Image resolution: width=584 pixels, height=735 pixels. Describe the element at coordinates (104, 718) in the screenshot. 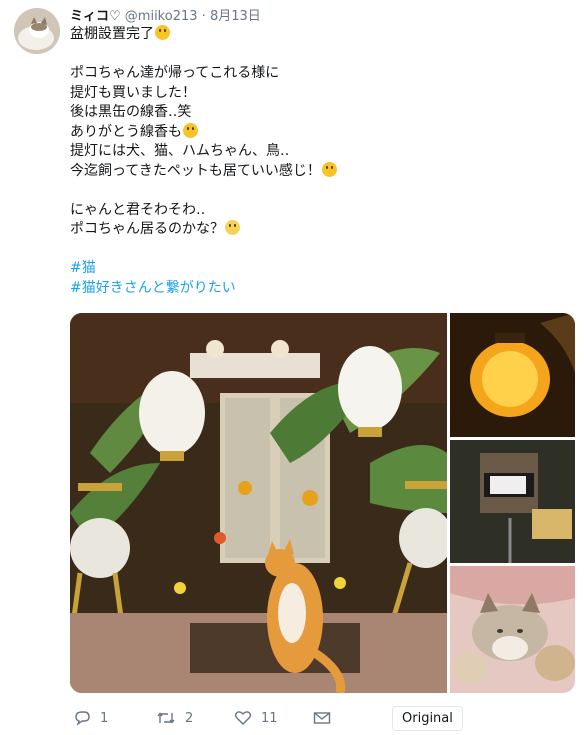

I see `reply-count: 1` at that location.